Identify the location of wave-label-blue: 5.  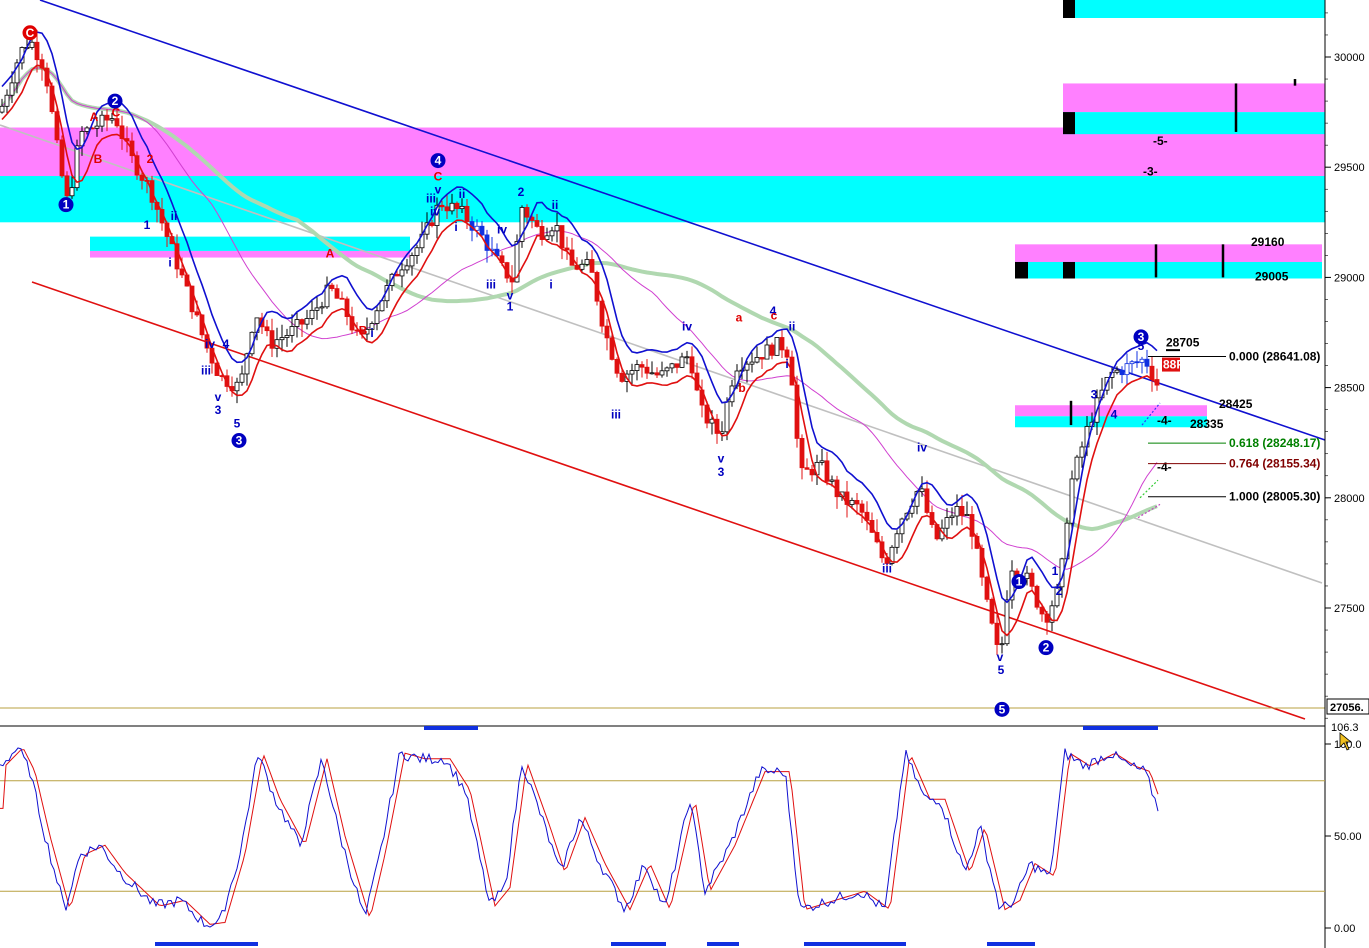
(237, 423).